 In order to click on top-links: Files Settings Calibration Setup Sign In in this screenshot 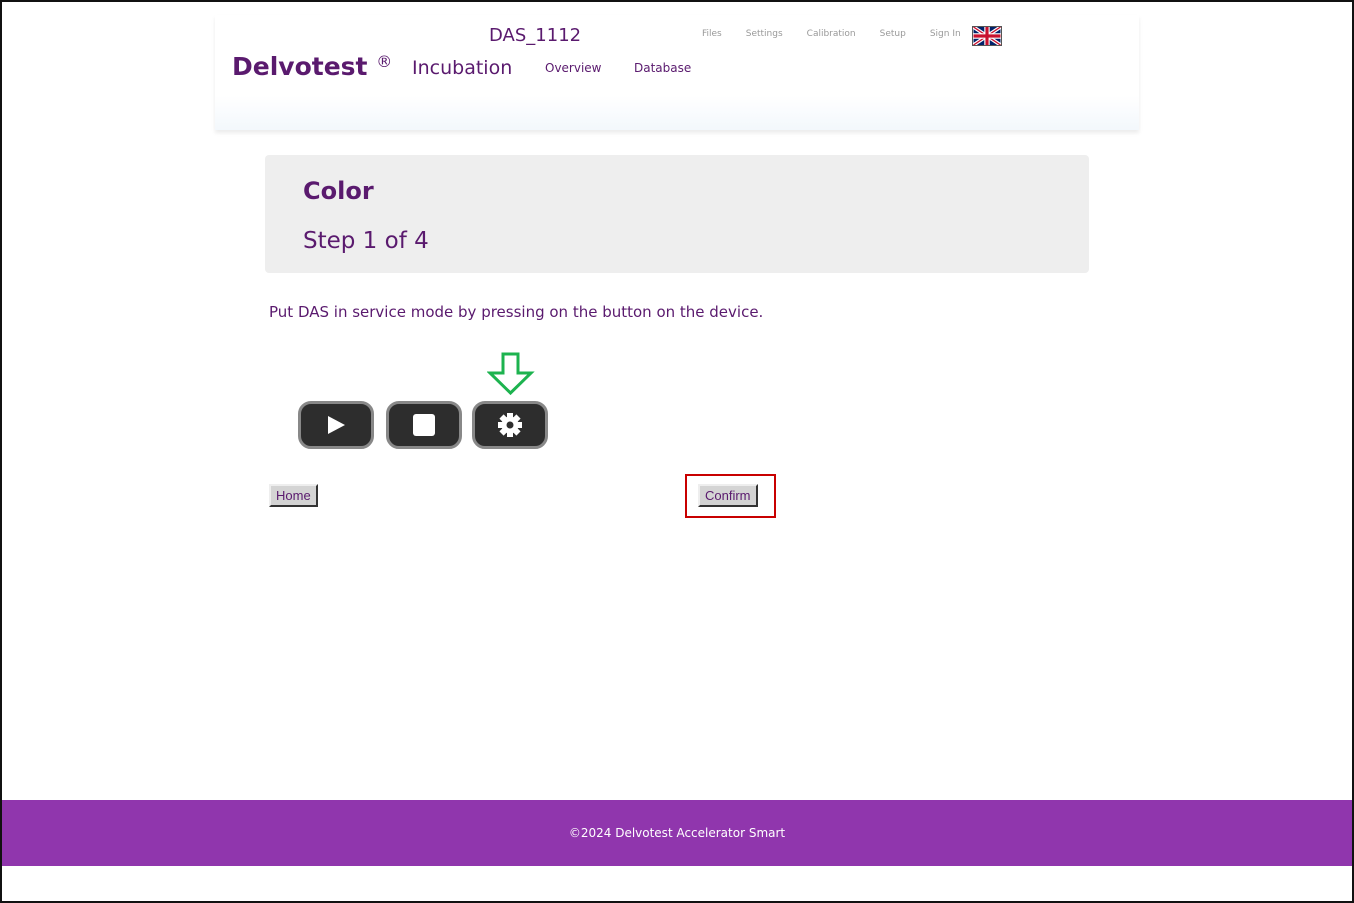, I will do `click(843, 34)`.